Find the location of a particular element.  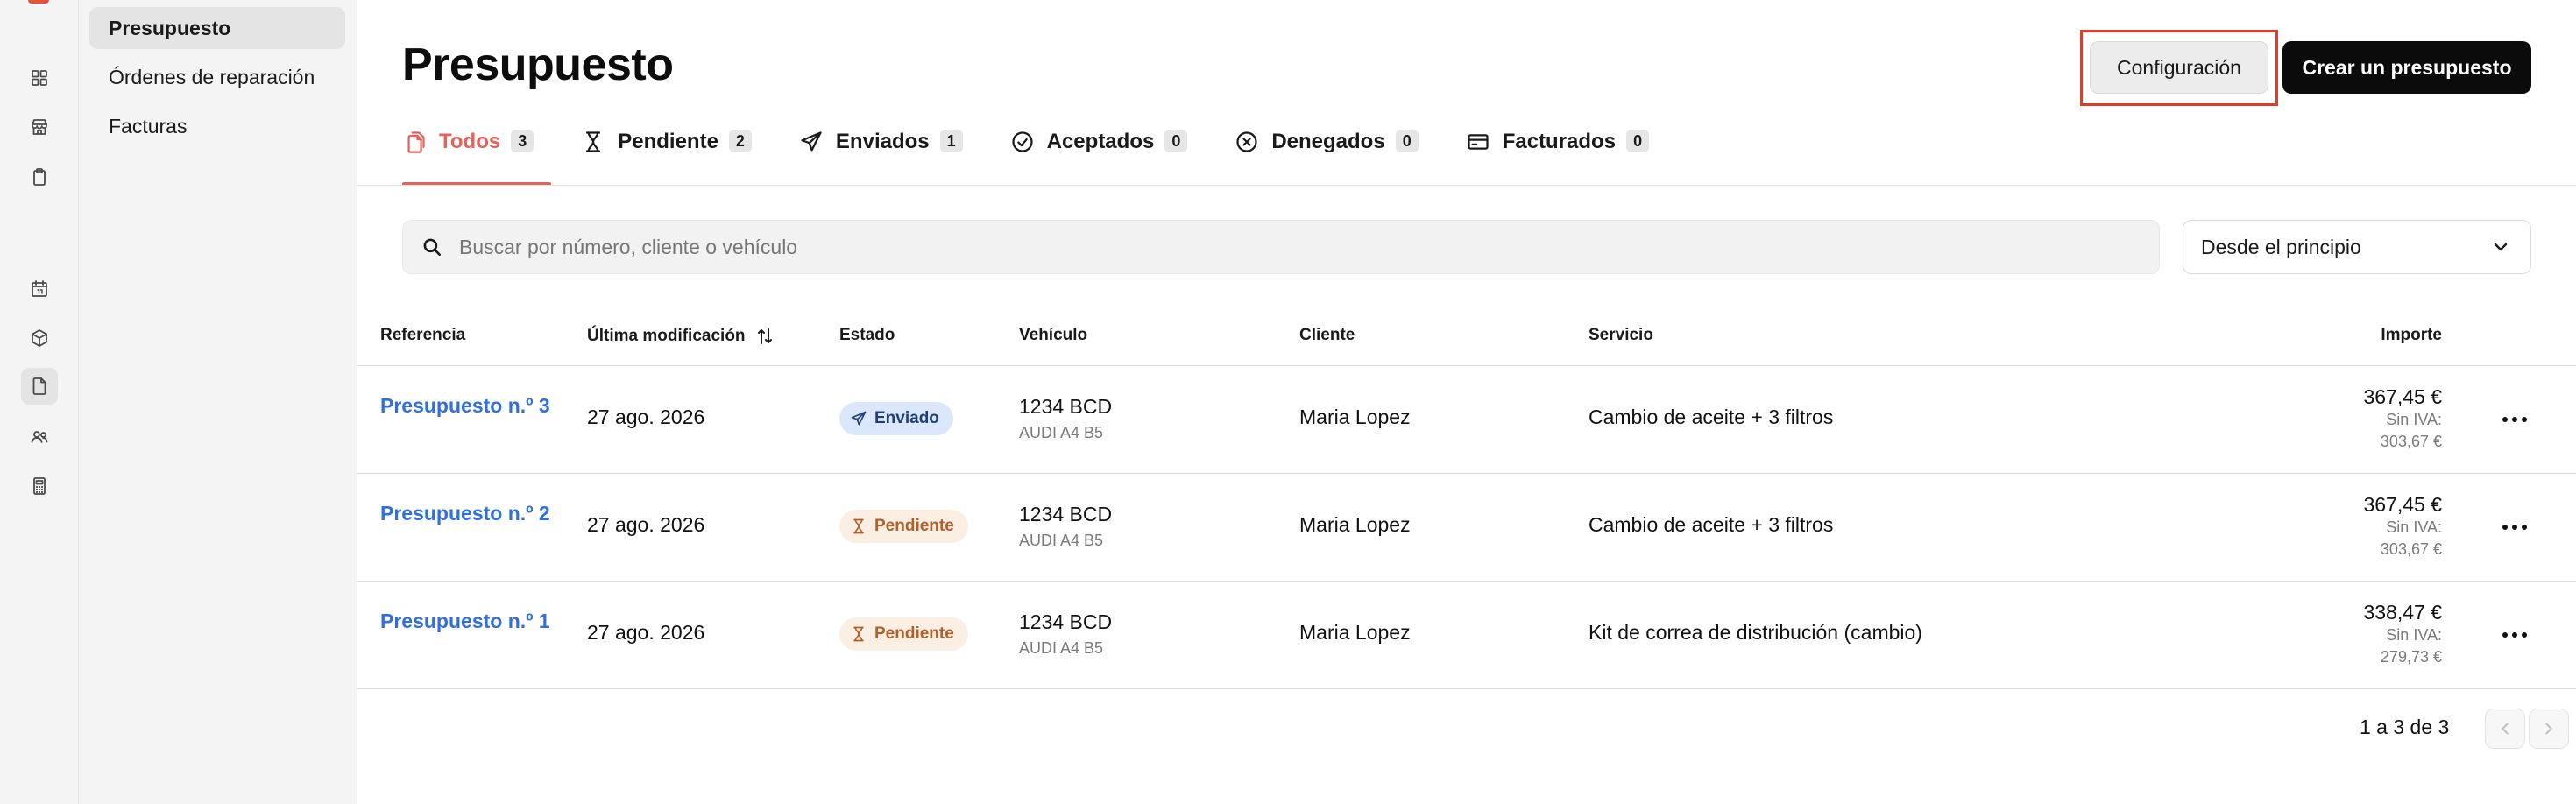

calendar-icon is located at coordinates (39, 289).